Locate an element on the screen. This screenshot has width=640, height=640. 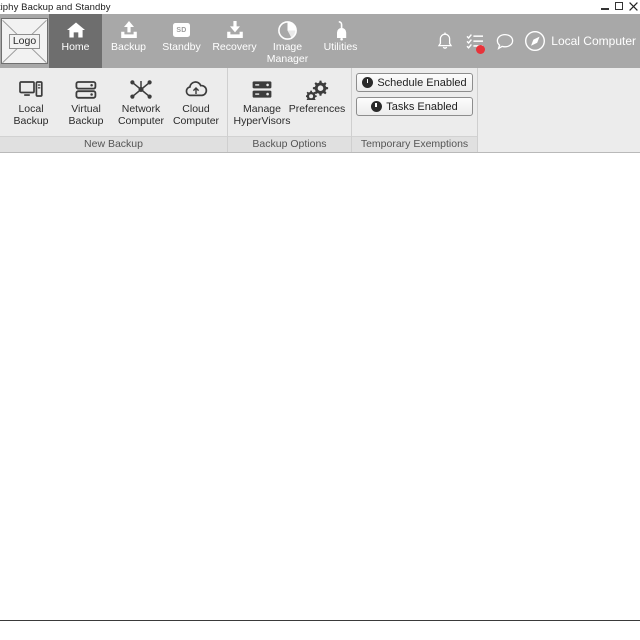
tab-image-manager: Image Manager is located at coordinates (287, 41).